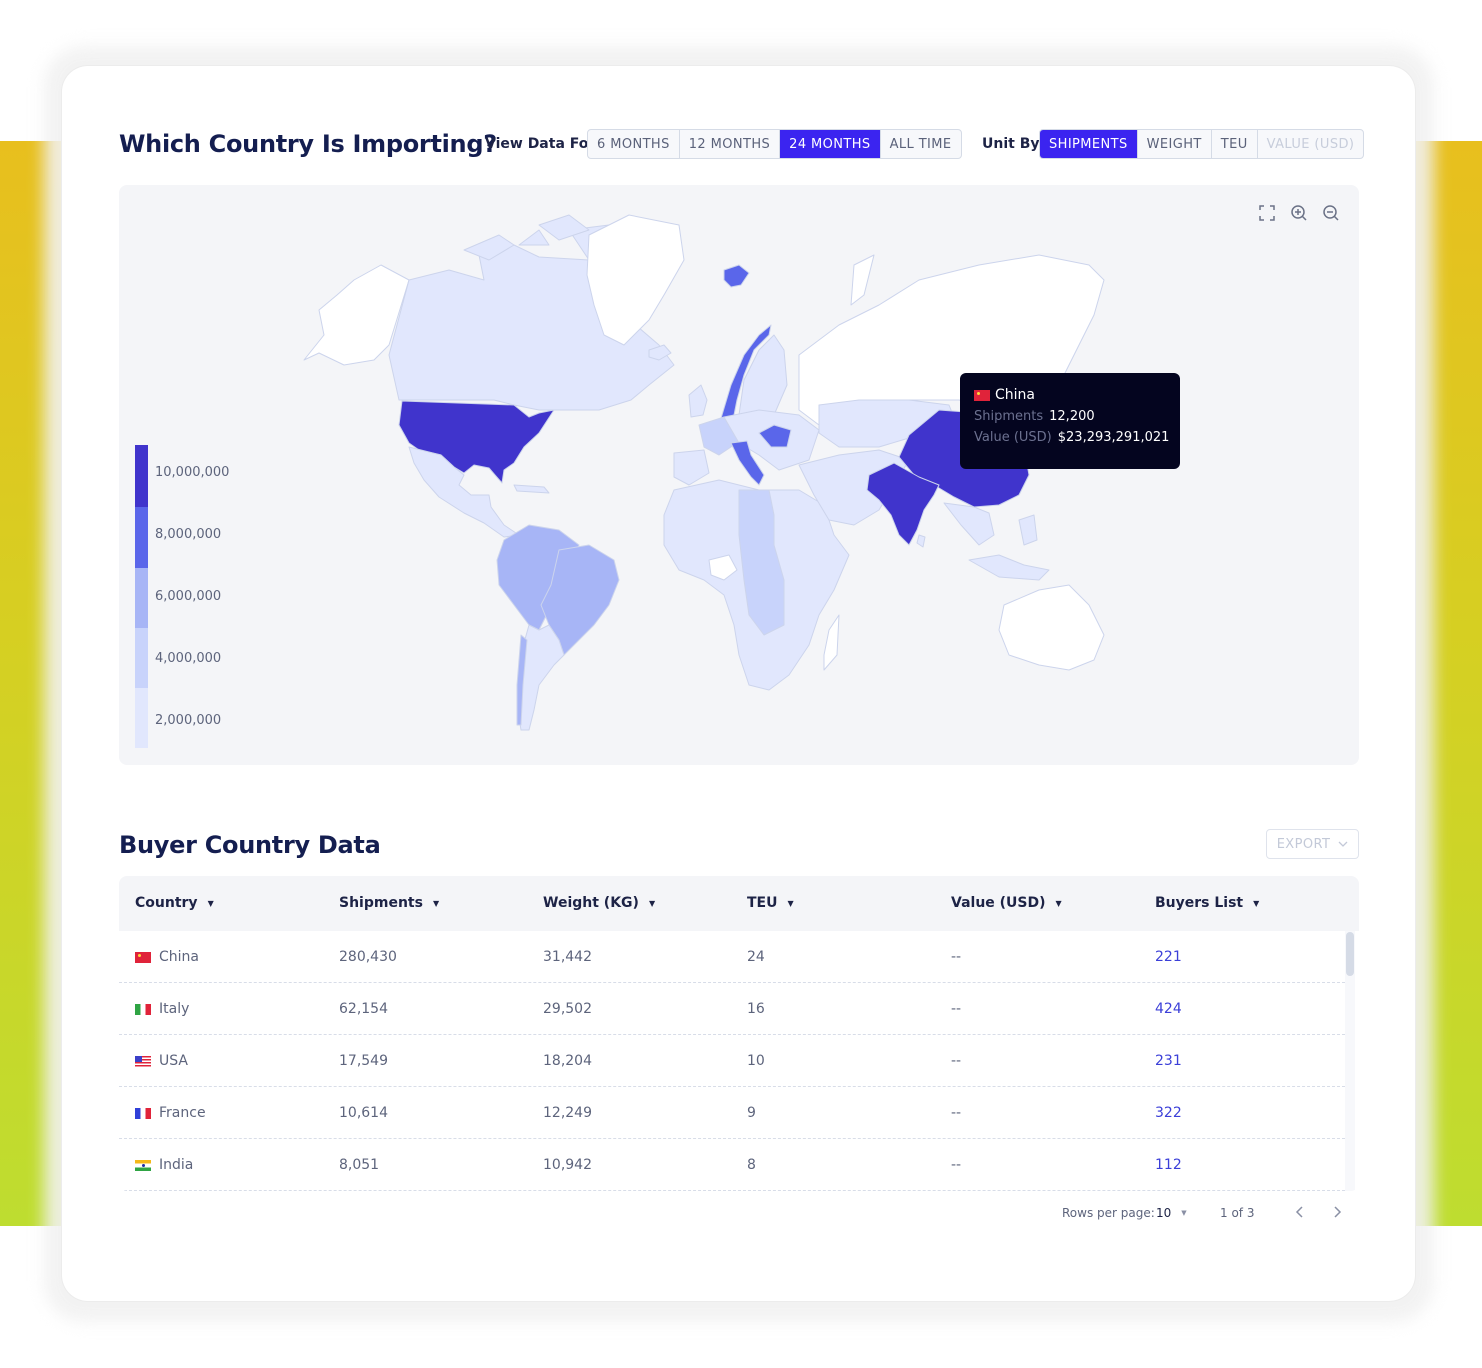  I want to click on table-row: USA 17,549 18,204 10 -- 231, so click(732, 1061).